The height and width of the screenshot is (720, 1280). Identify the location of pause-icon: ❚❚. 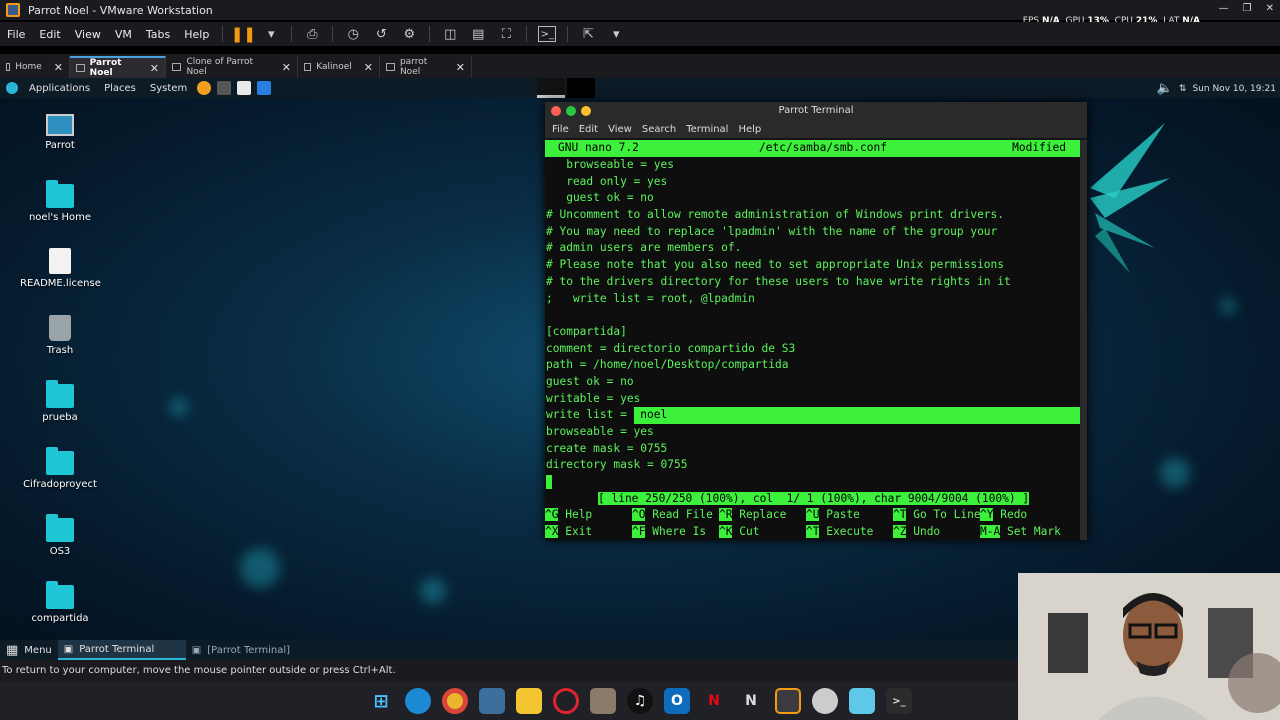
(243, 34).